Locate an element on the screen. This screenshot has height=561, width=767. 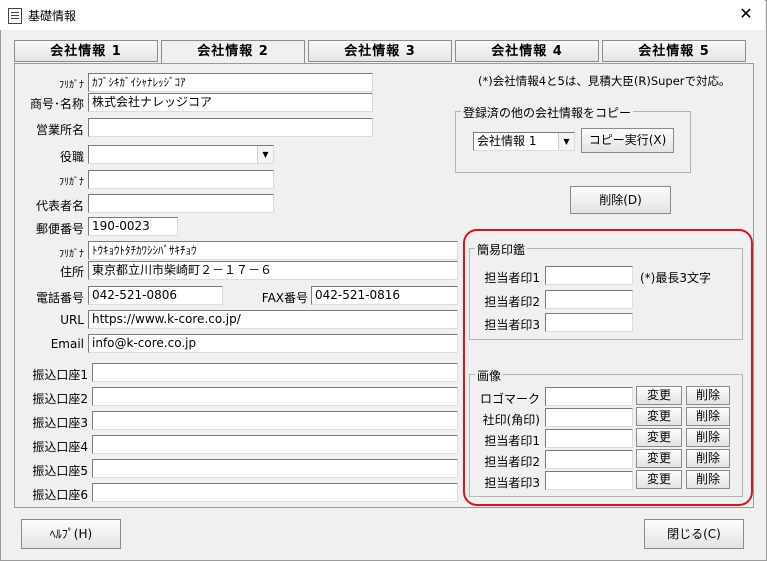
address-label: 住所 is located at coordinates (71, 272).